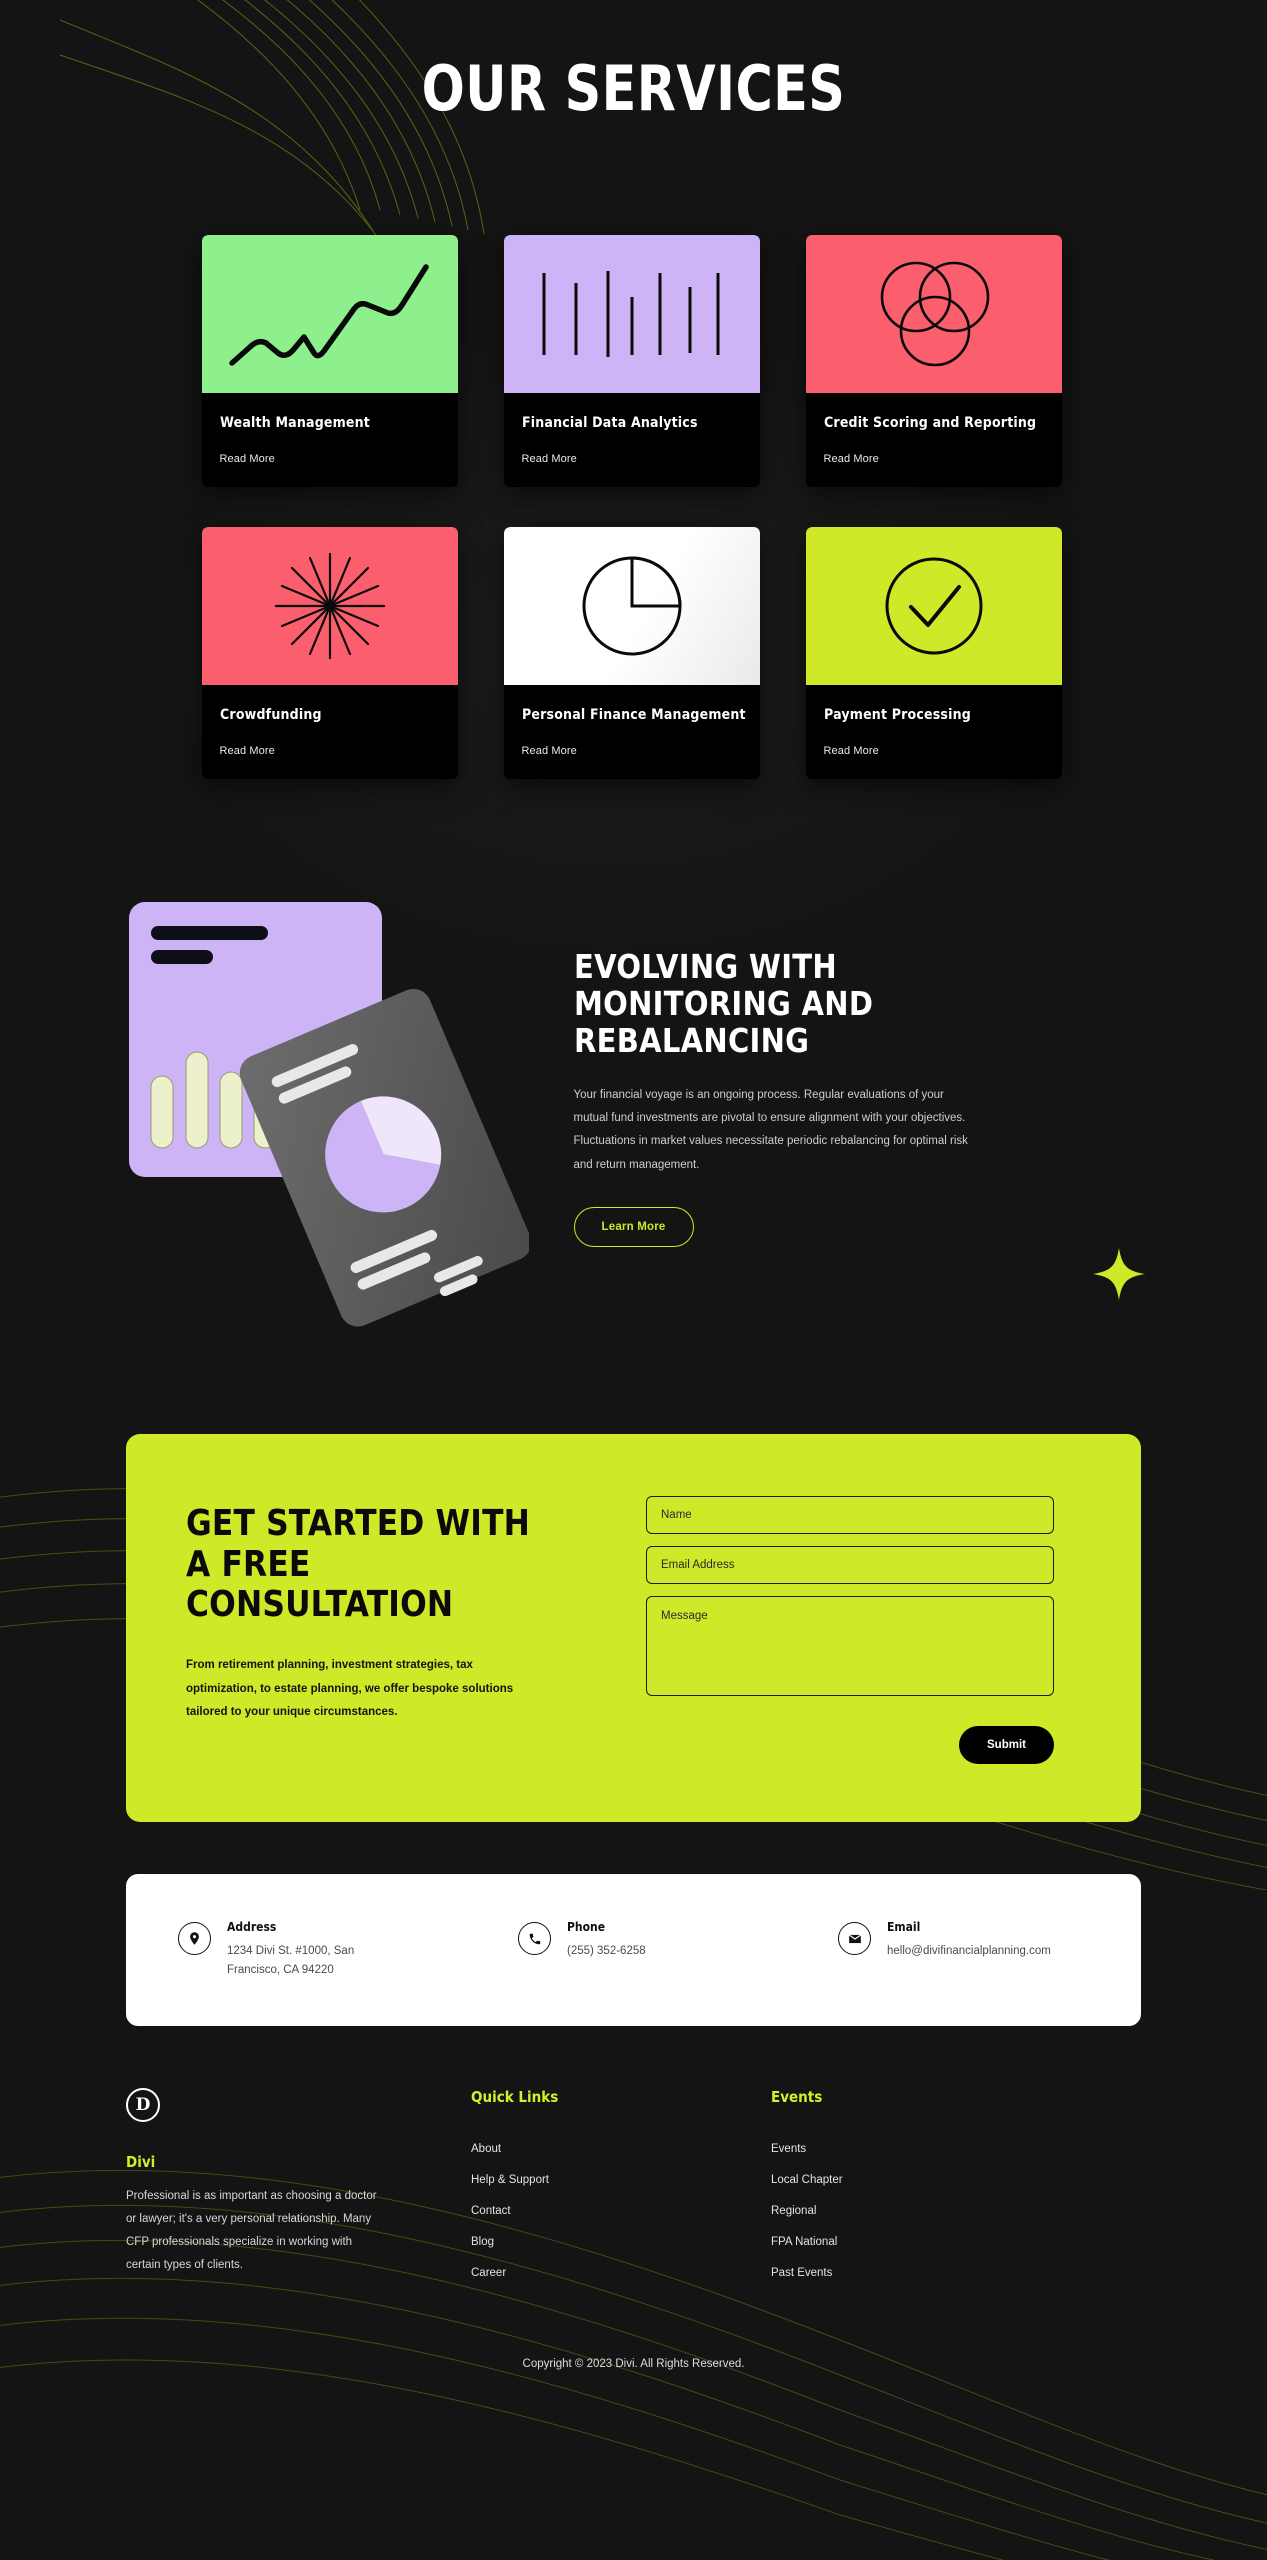  Describe the element at coordinates (921, 2241) in the screenshot. I see `footer-list-item: FPA National` at that location.